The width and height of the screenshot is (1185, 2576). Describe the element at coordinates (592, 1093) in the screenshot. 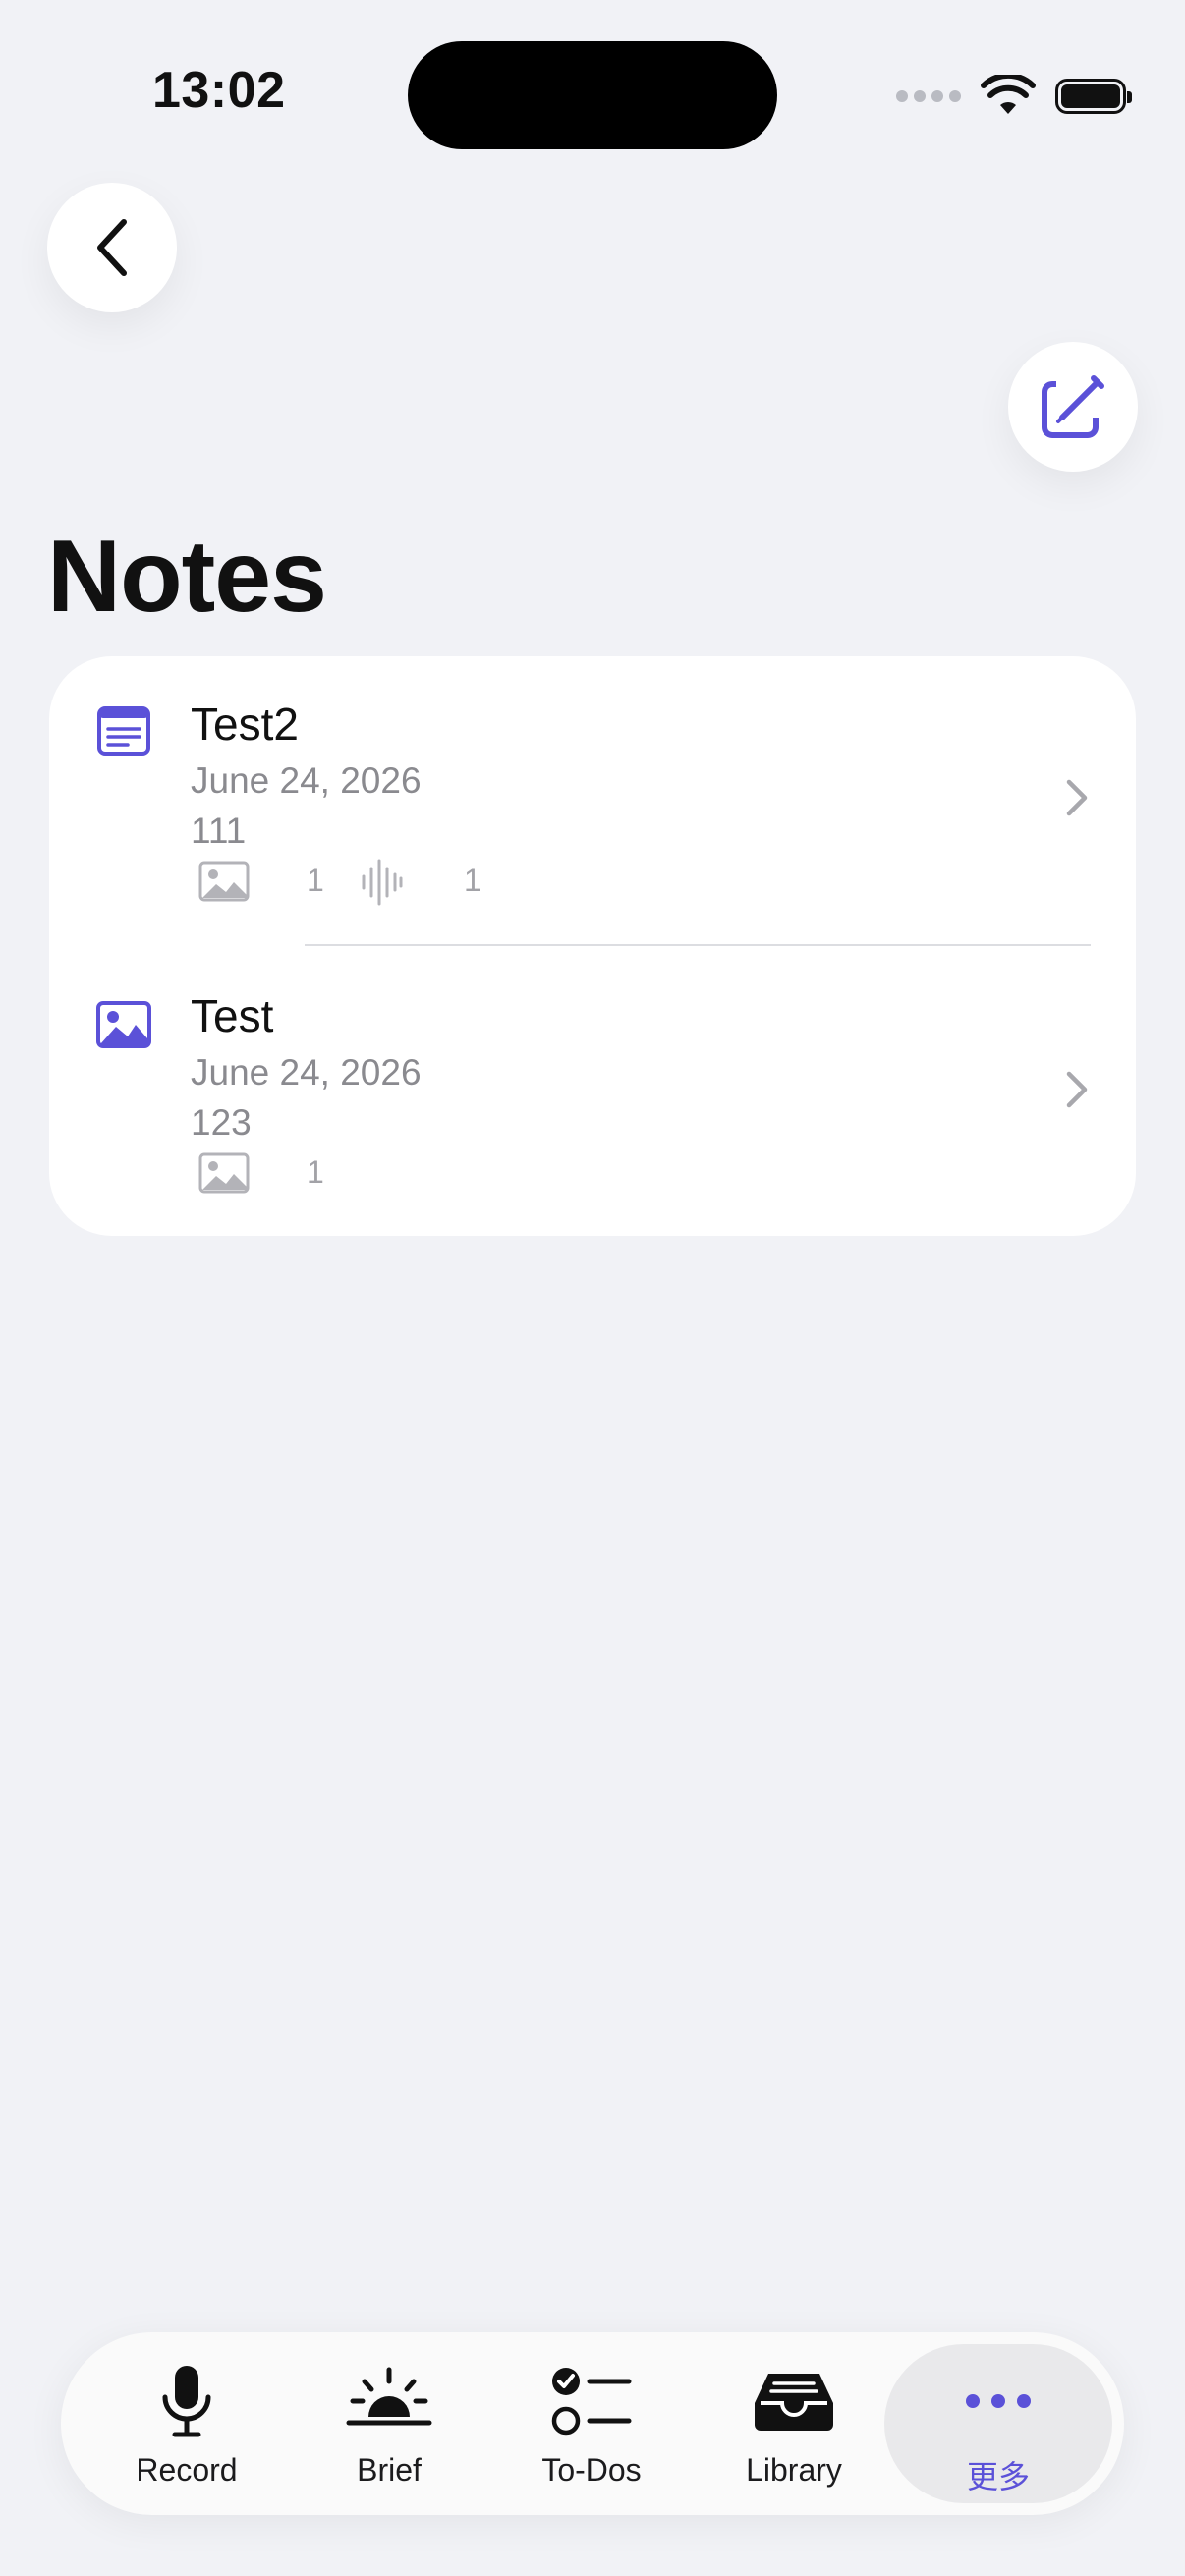

I see `note-row-test: Test June 24, 2026 123 1` at that location.